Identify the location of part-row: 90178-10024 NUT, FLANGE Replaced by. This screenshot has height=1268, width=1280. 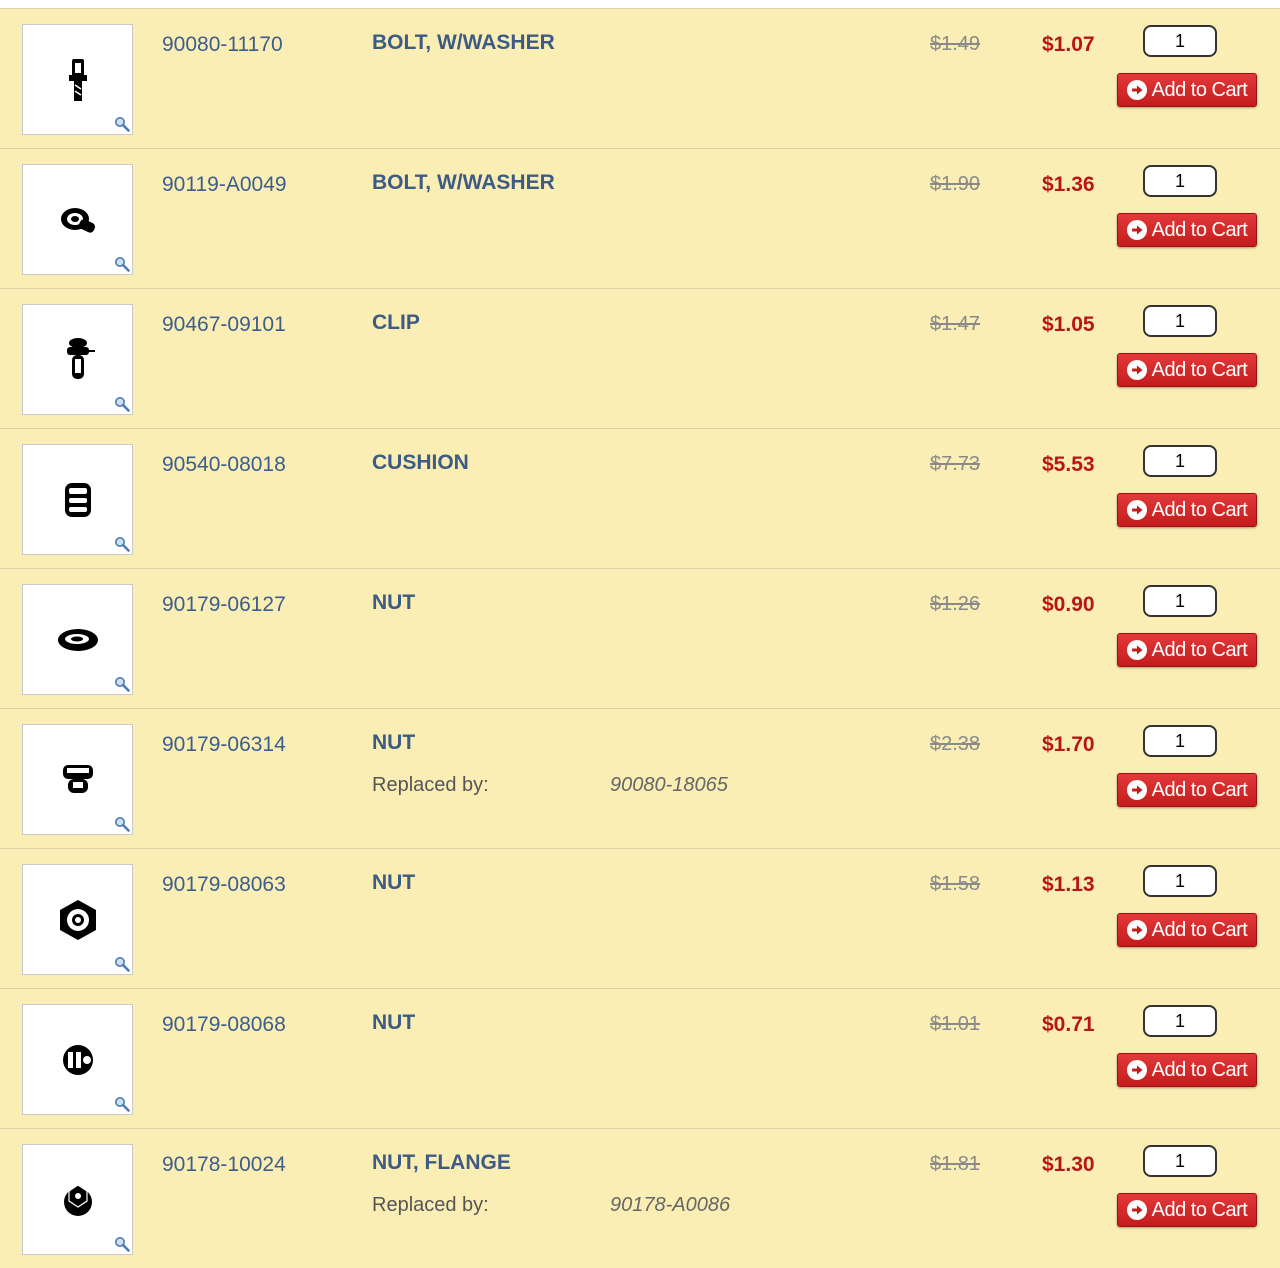
(640, 1198).